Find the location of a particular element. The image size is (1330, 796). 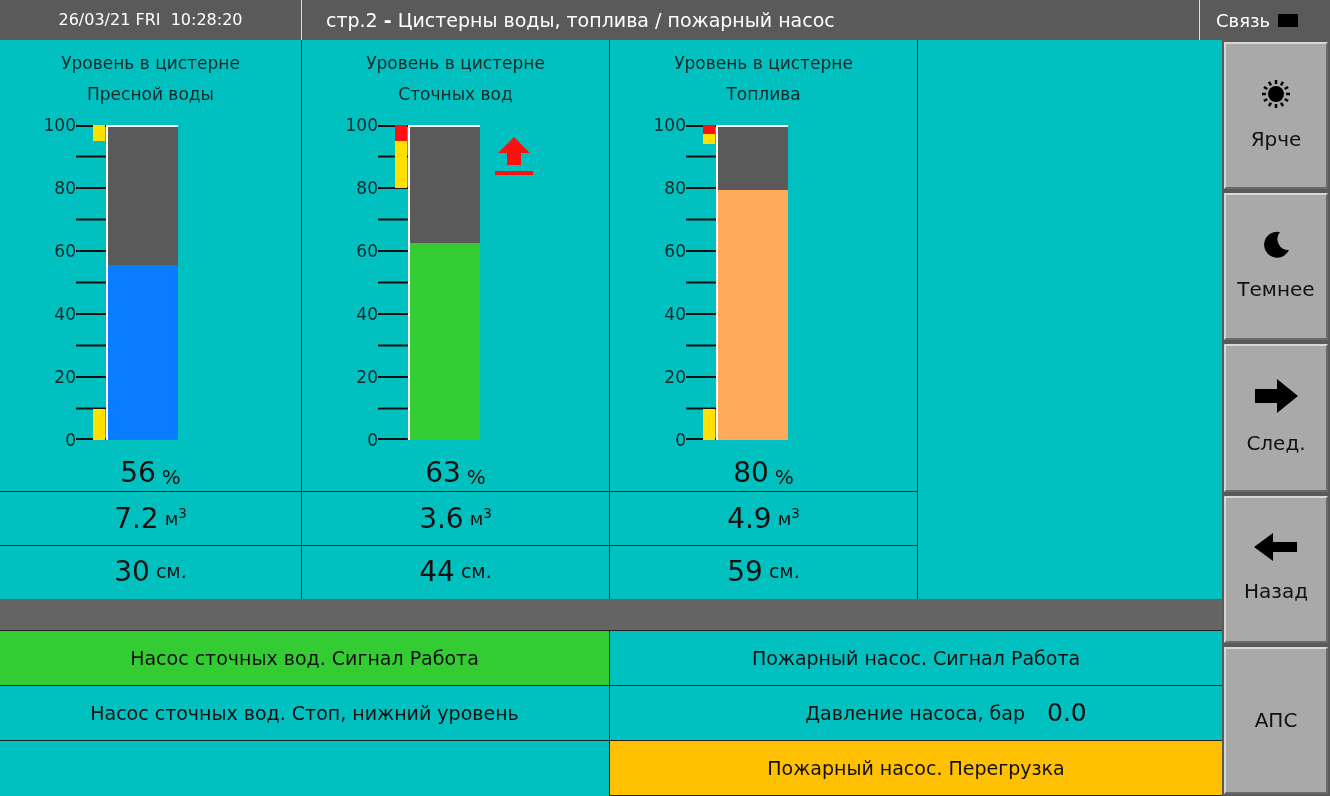

volume-value: 7.2 is located at coordinates (136, 518).